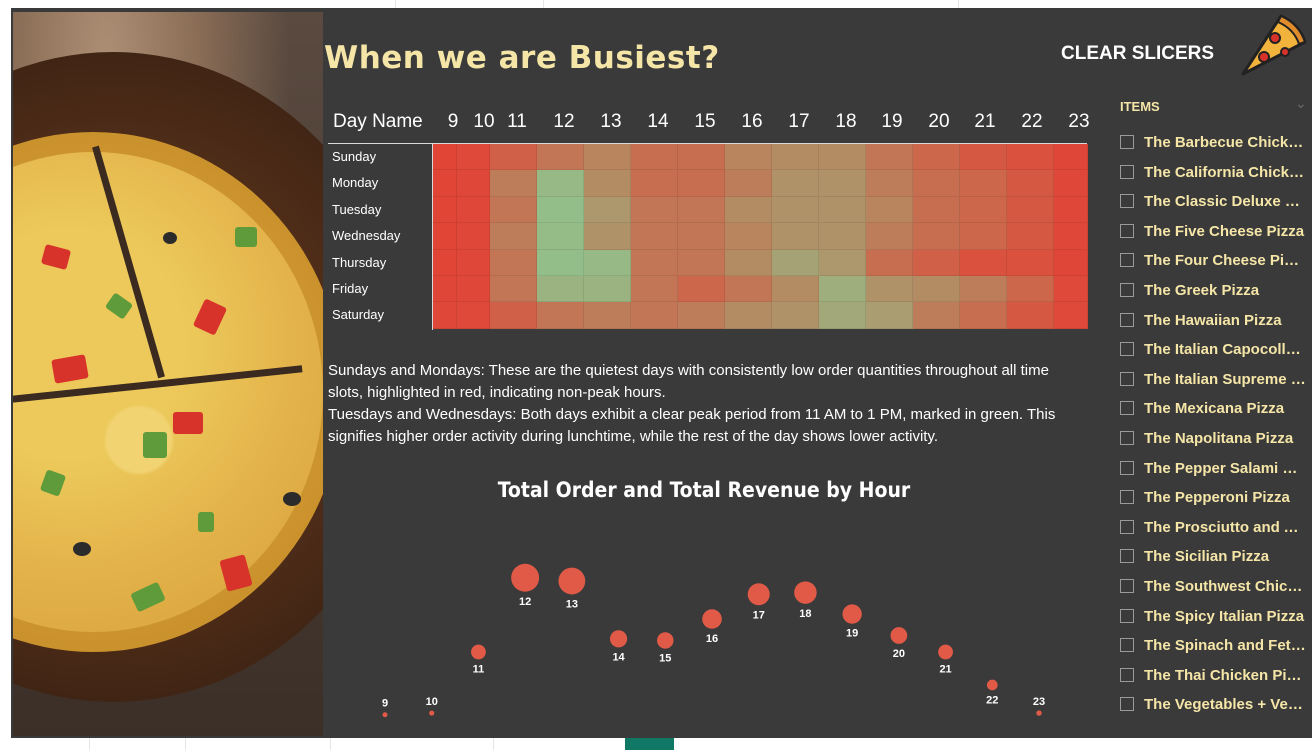 This screenshot has width=1312, height=750. I want to click on slicer-item: The Classic Deluxe Pizza, so click(1216, 202).